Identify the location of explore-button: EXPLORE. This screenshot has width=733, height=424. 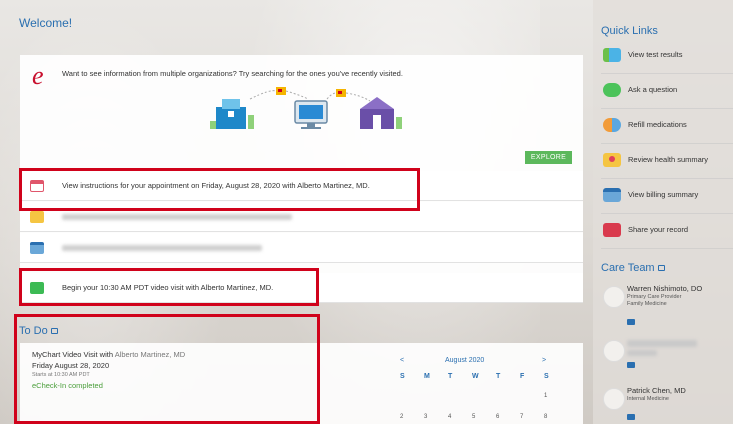
(548, 157).